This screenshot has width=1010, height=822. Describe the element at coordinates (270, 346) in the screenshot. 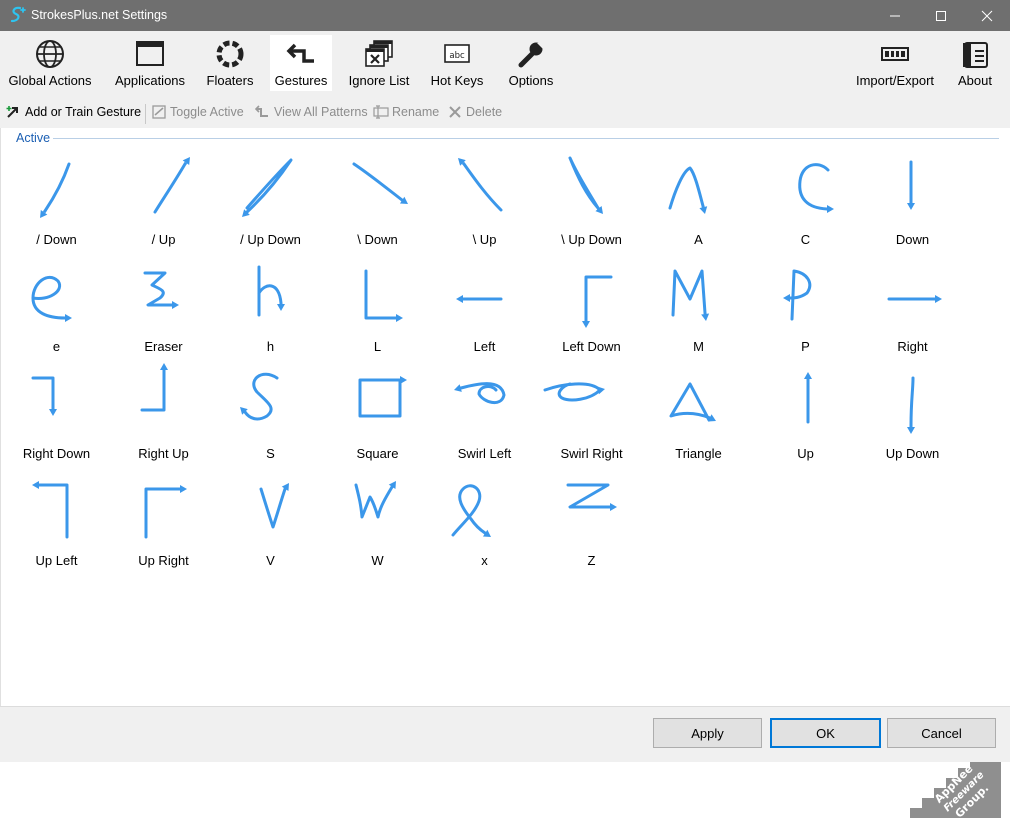

I see `gesture-label: h` at that location.